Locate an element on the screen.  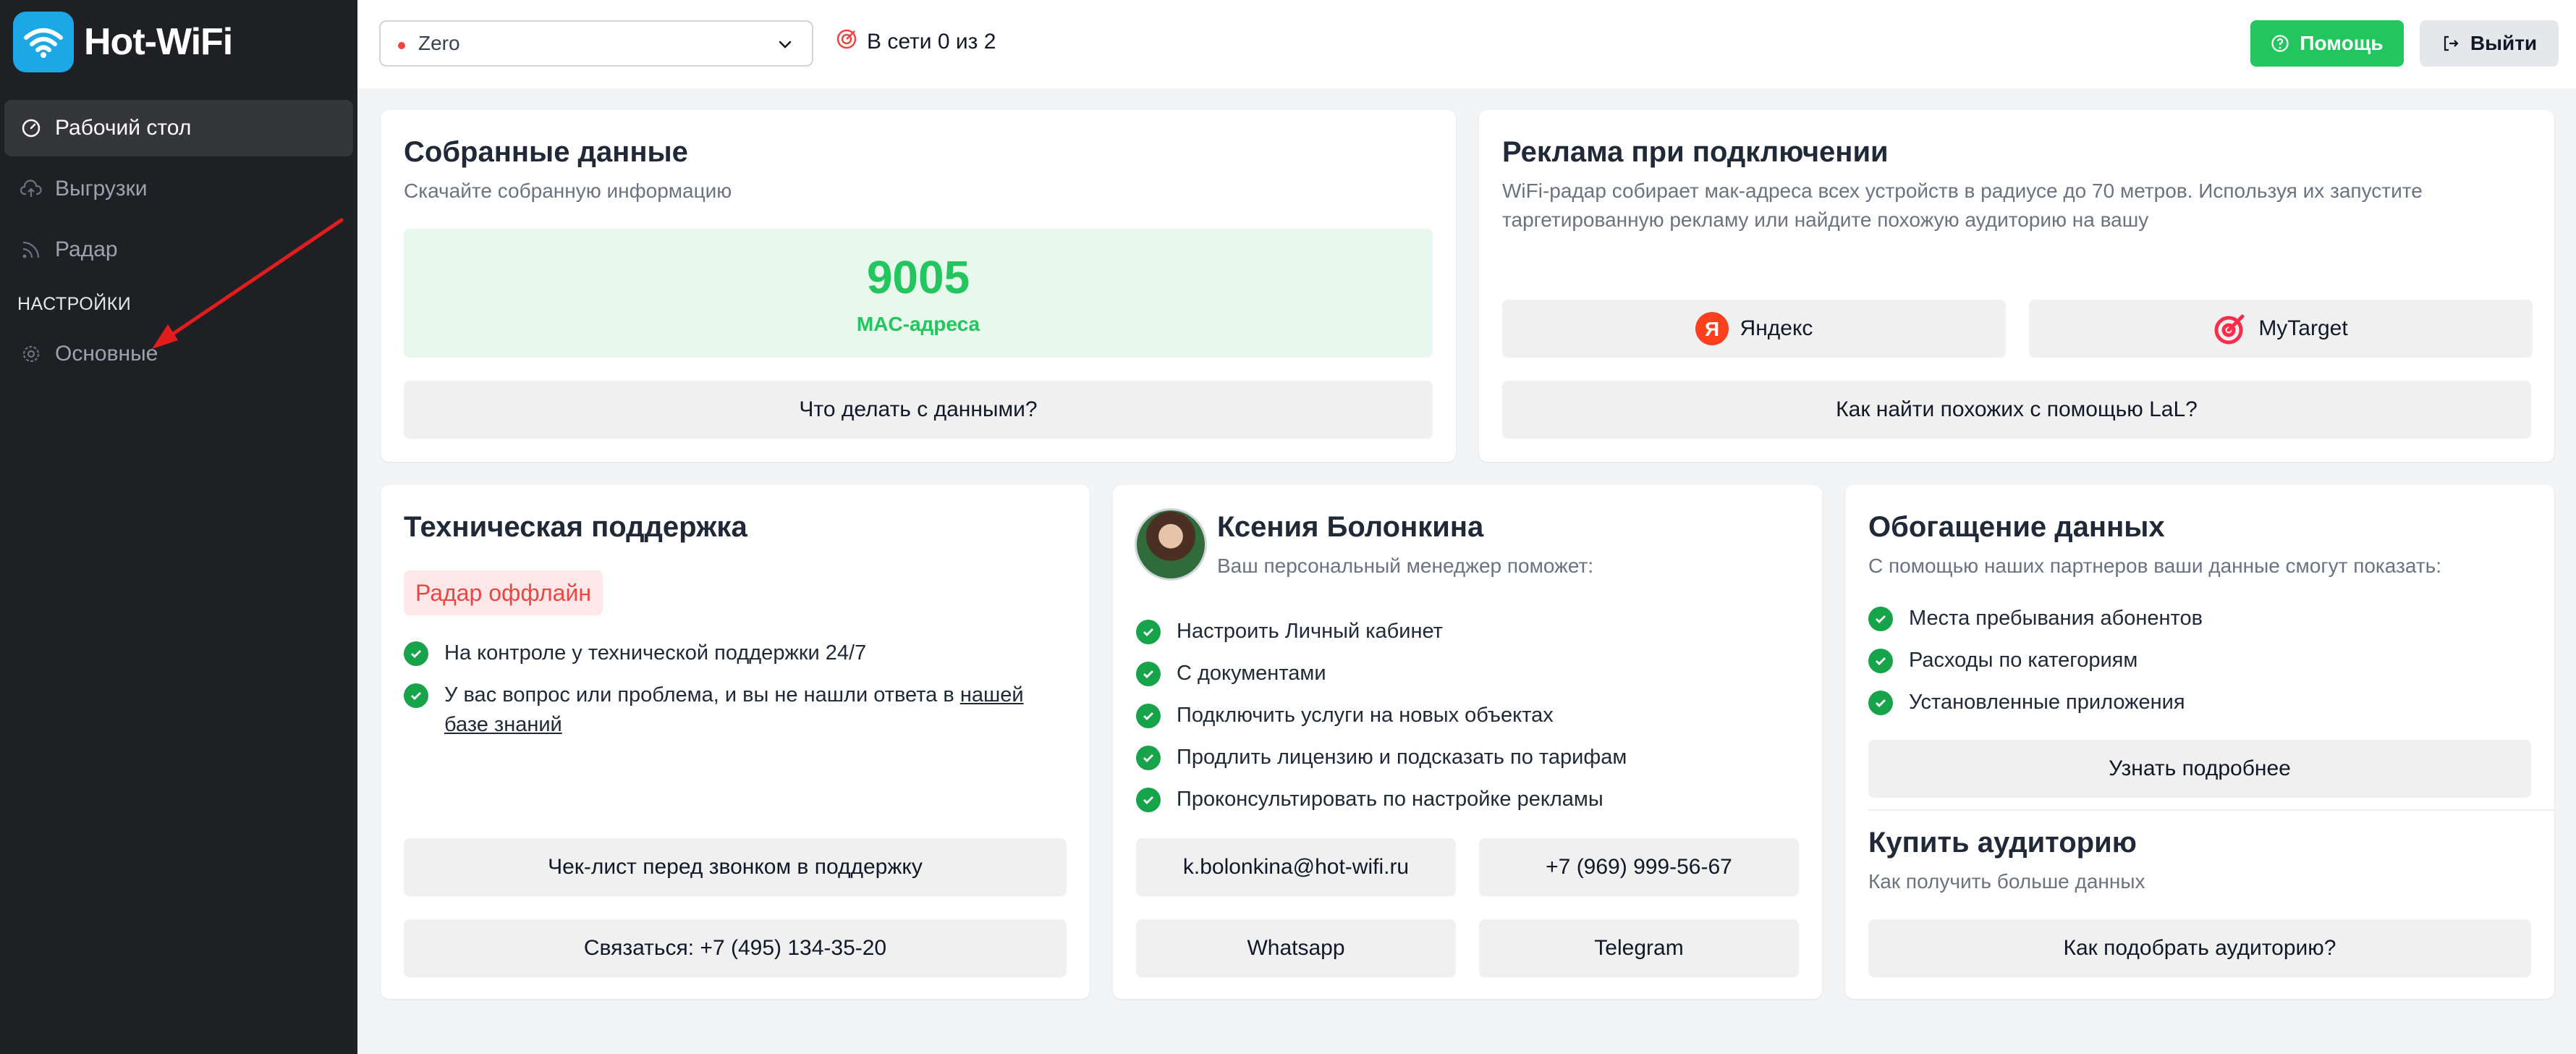
lal-button: Как найти похожих с помощью LaL? is located at coordinates (2017, 410).